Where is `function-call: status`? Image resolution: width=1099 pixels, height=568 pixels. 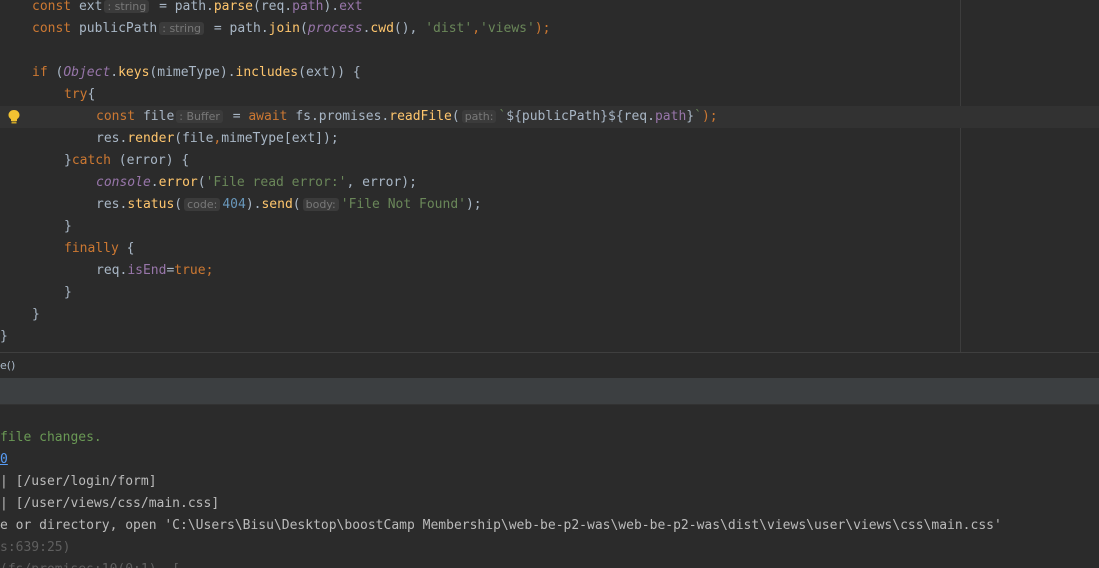
function-call: status is located at coordinates (151, 204).